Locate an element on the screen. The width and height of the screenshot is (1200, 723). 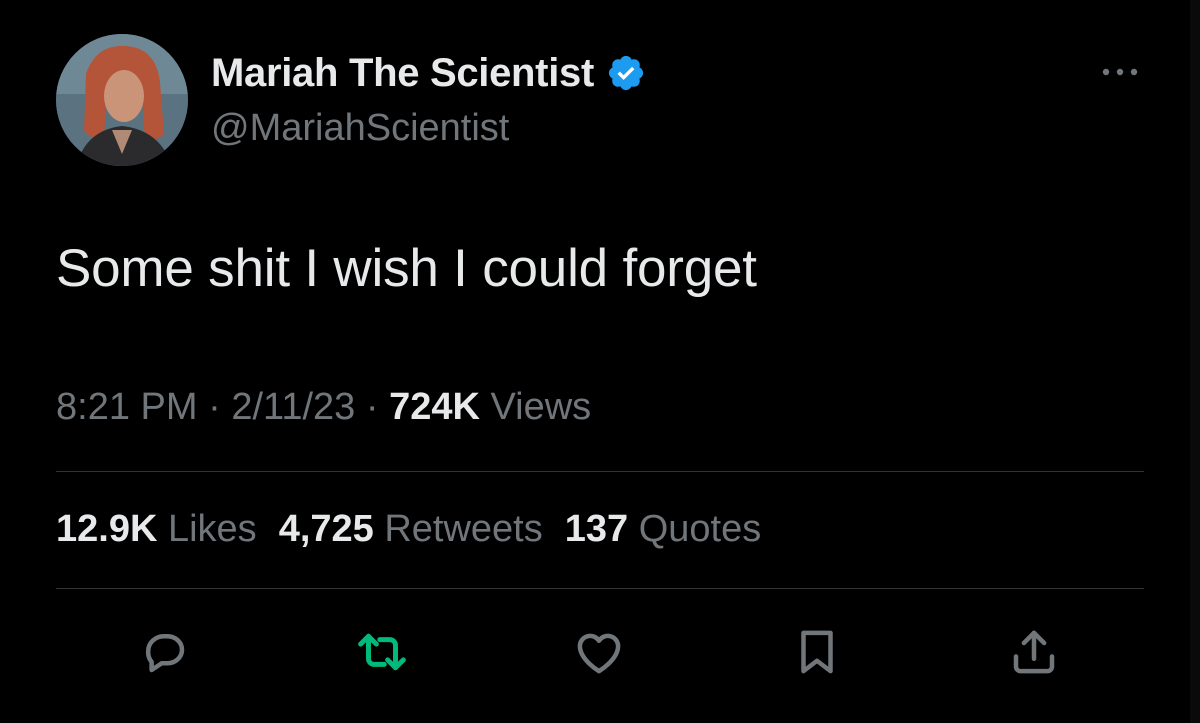
author-name-row: Mariah The Scientist is located at coordinates (428, 73).